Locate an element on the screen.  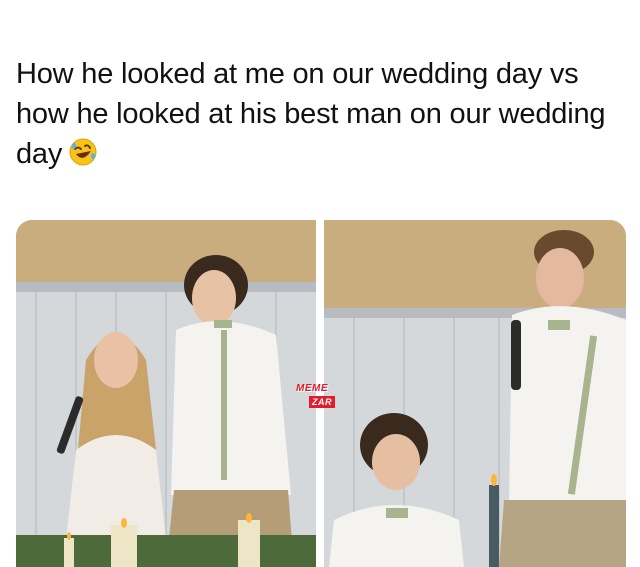
watermark-line2: ZAR is located at coordinates (322, 402).